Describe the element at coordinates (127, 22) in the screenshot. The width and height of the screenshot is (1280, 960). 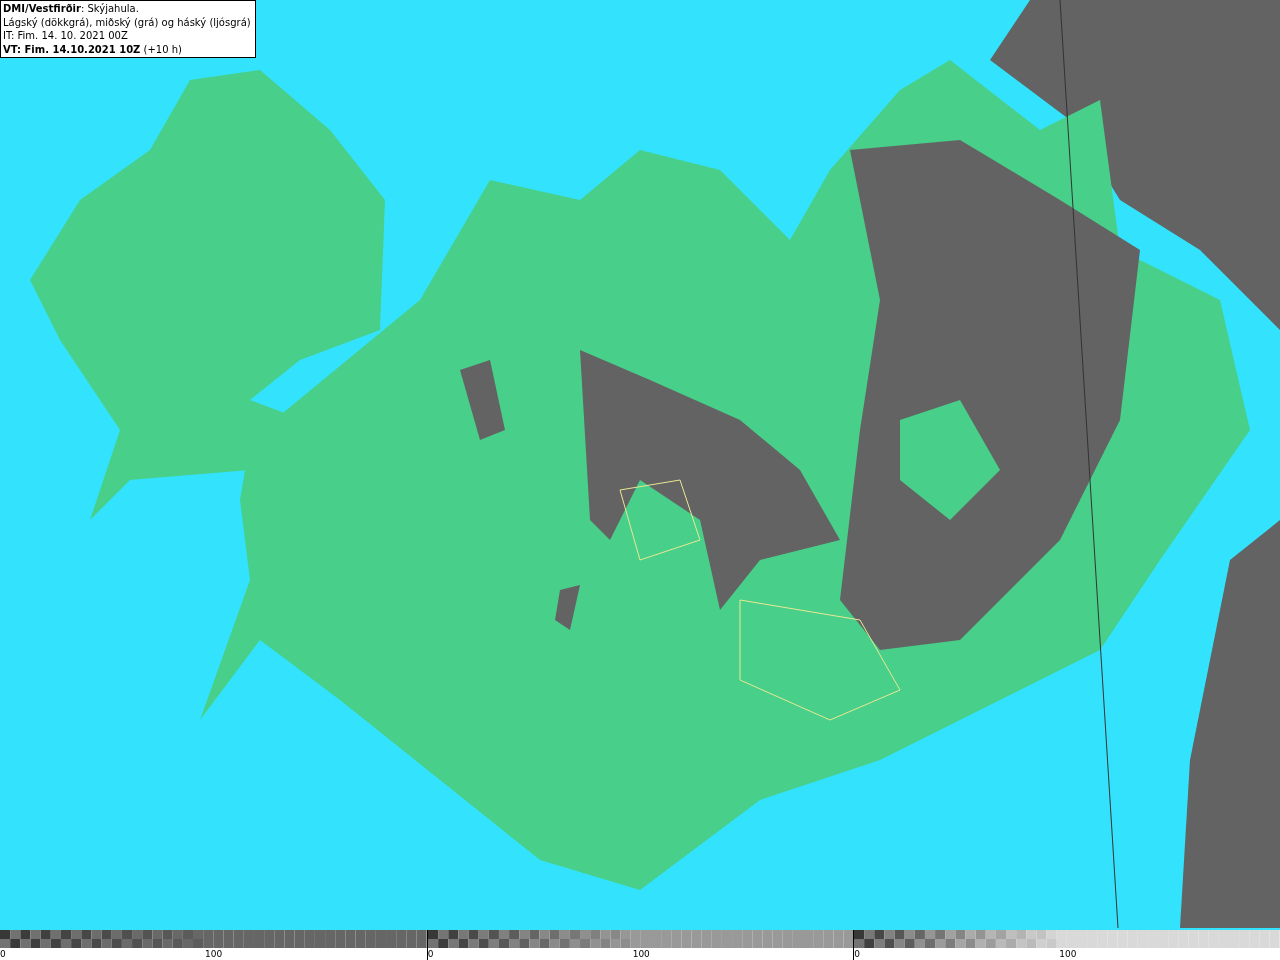
I see `info-line: Lágský (dökkgrá), miðský (grá) og háský (ljósgrá)` at that location.